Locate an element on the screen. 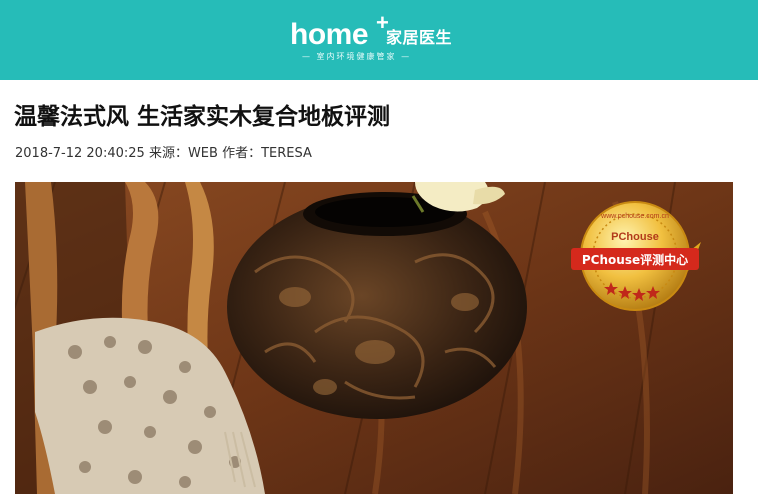  logo-slogan: — 室内环境健康管家 — is located at coordinates (357, 56).